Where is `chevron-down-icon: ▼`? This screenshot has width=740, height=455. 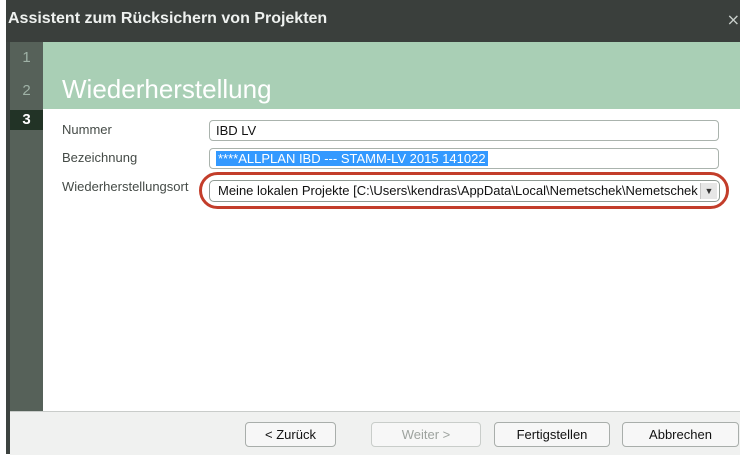 chevron-down-icon: ▼ is located at coordinates (708, 191).